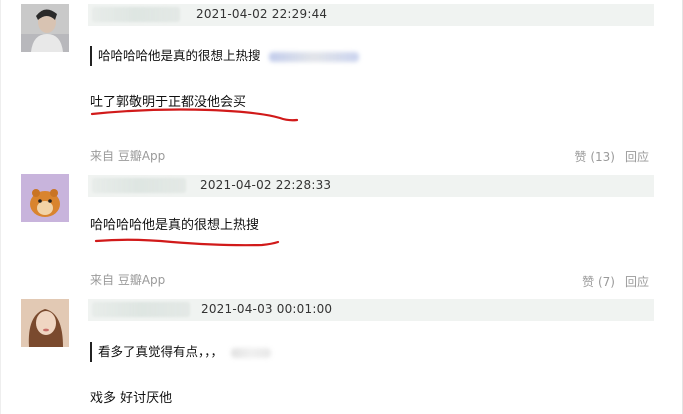 Image resolution: width=683 pixels, height=414 pixels. Describe the element at coordinates (266, 185) in the screenshot. I see `comment-timestamp: 2021-04-02 22:28:33` at that location.